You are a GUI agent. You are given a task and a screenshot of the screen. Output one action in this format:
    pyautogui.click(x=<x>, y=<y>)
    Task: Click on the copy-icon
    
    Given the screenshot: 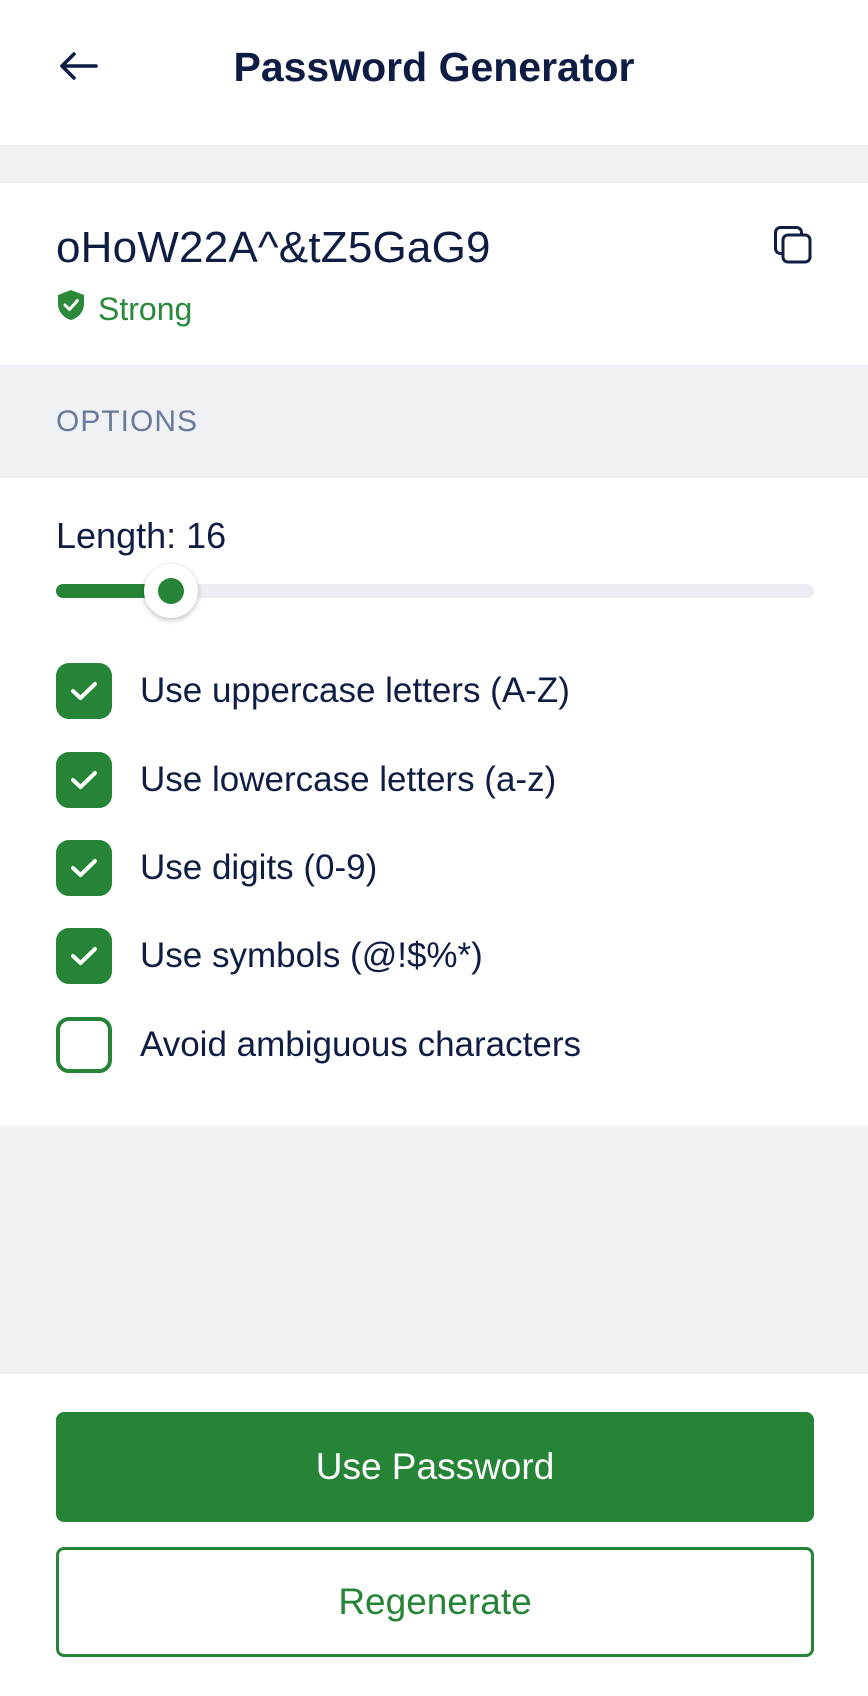 What is the action you would take?
    pyautogui.click(x=793, y=247)
    